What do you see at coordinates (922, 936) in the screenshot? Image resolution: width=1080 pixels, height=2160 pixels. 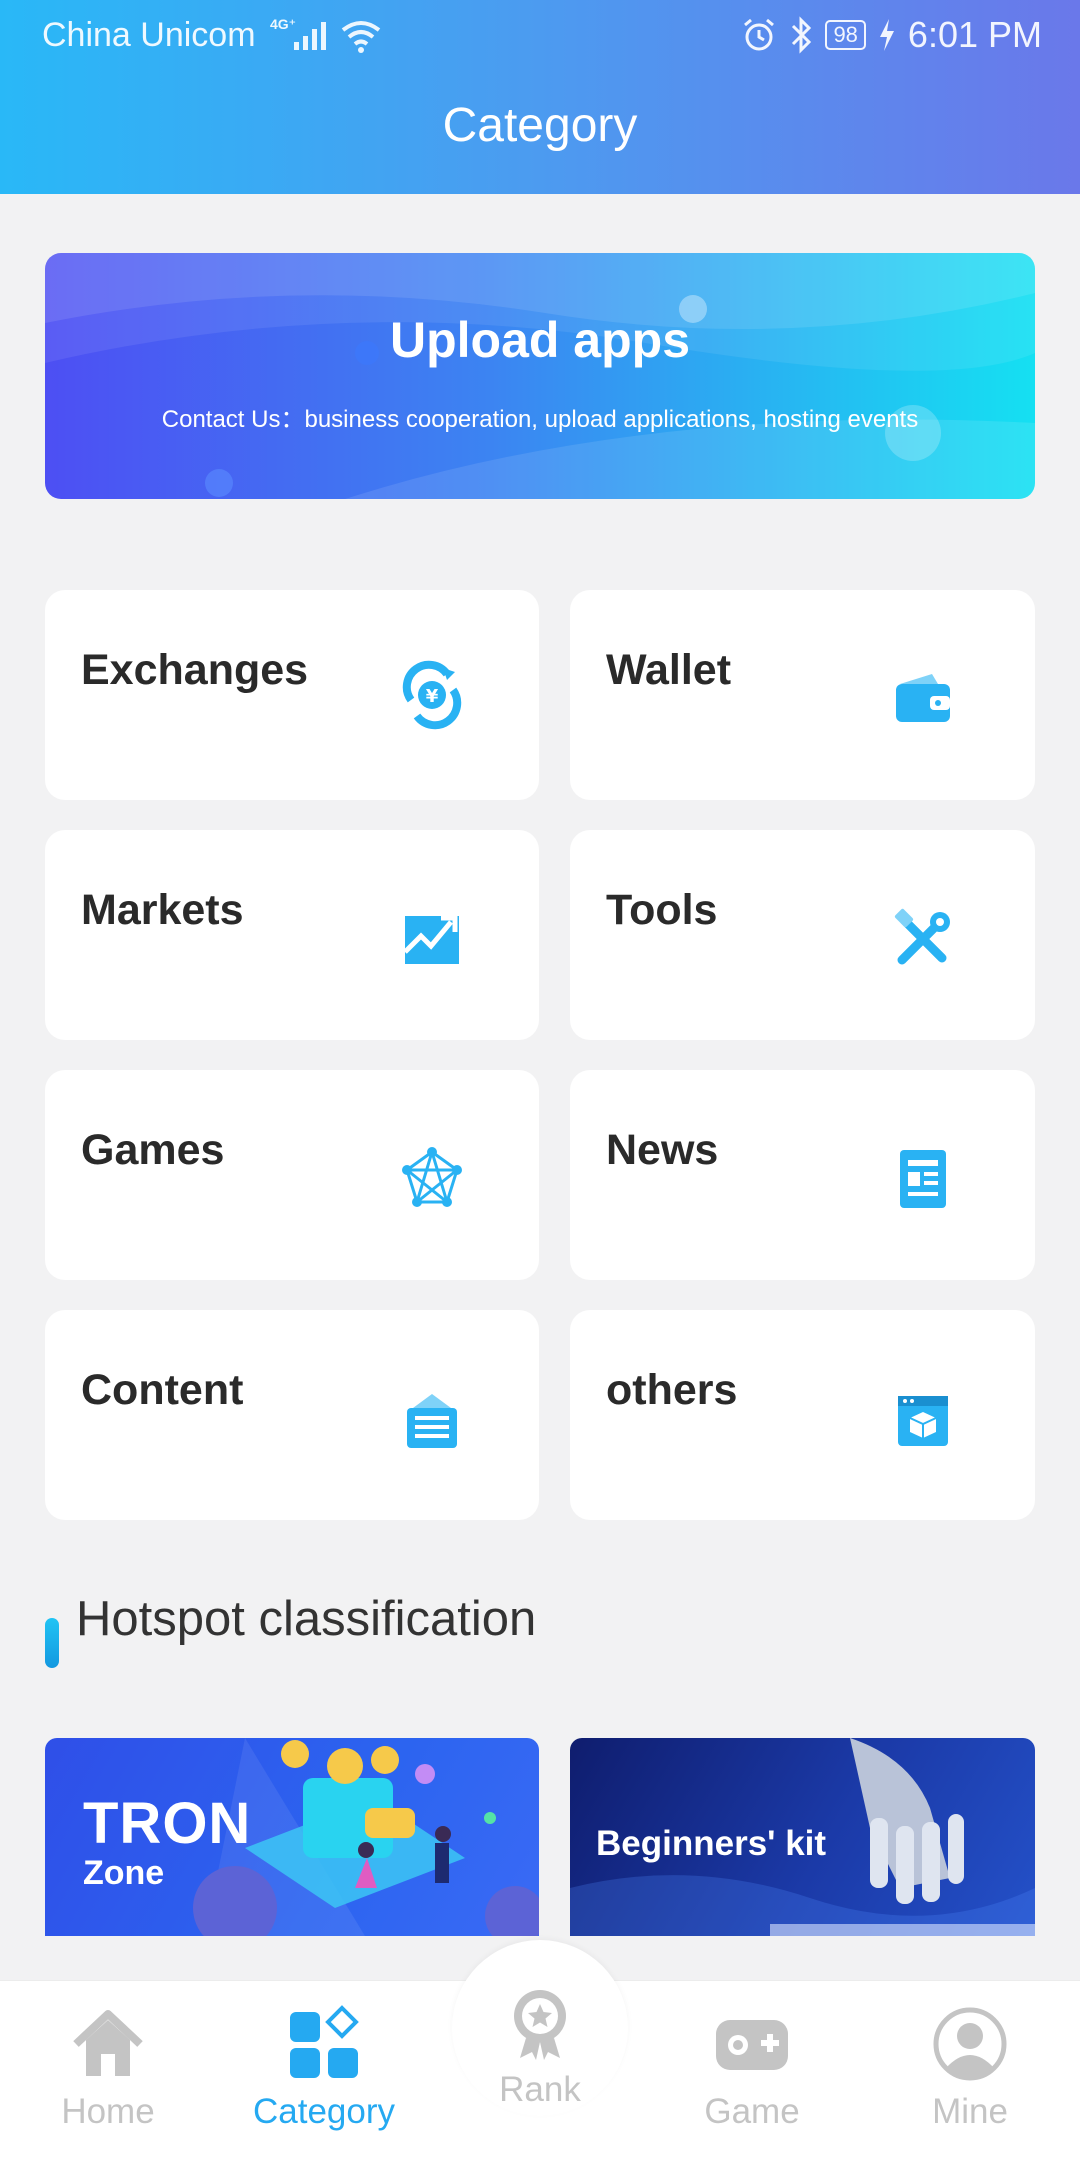 I see `tools-icon` at bounding box center [922, 936].